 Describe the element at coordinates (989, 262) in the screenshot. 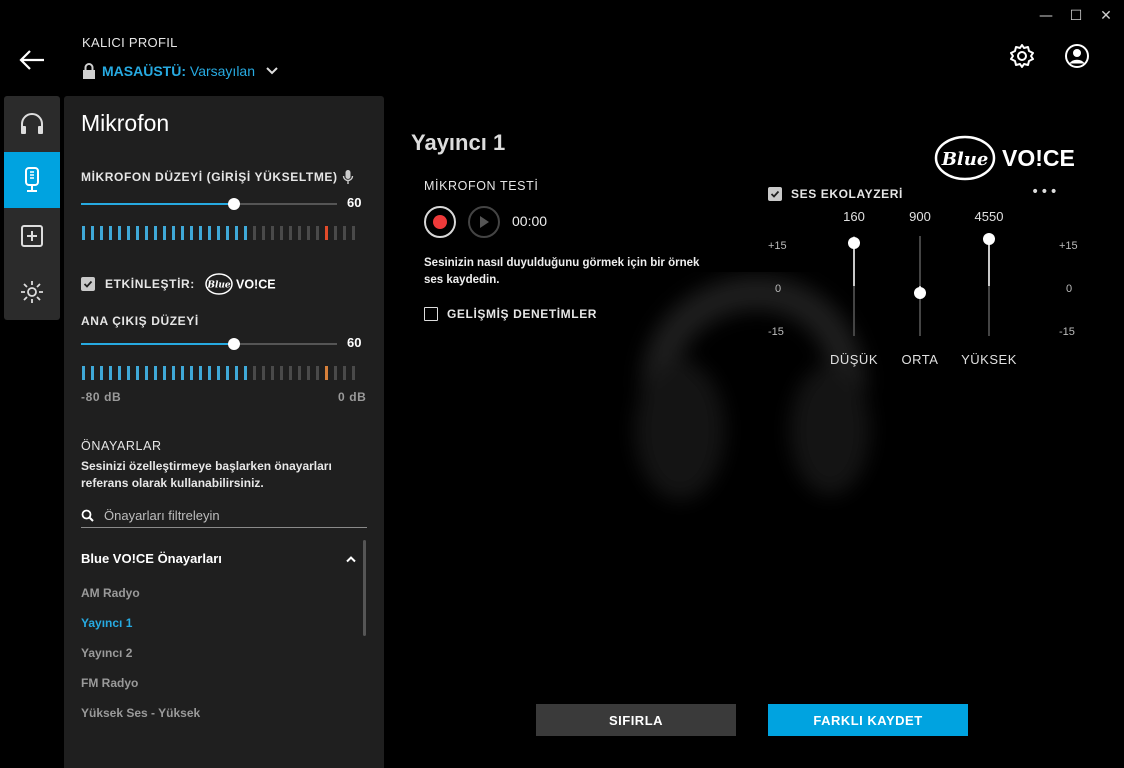

I see `eq-fill` at that location.